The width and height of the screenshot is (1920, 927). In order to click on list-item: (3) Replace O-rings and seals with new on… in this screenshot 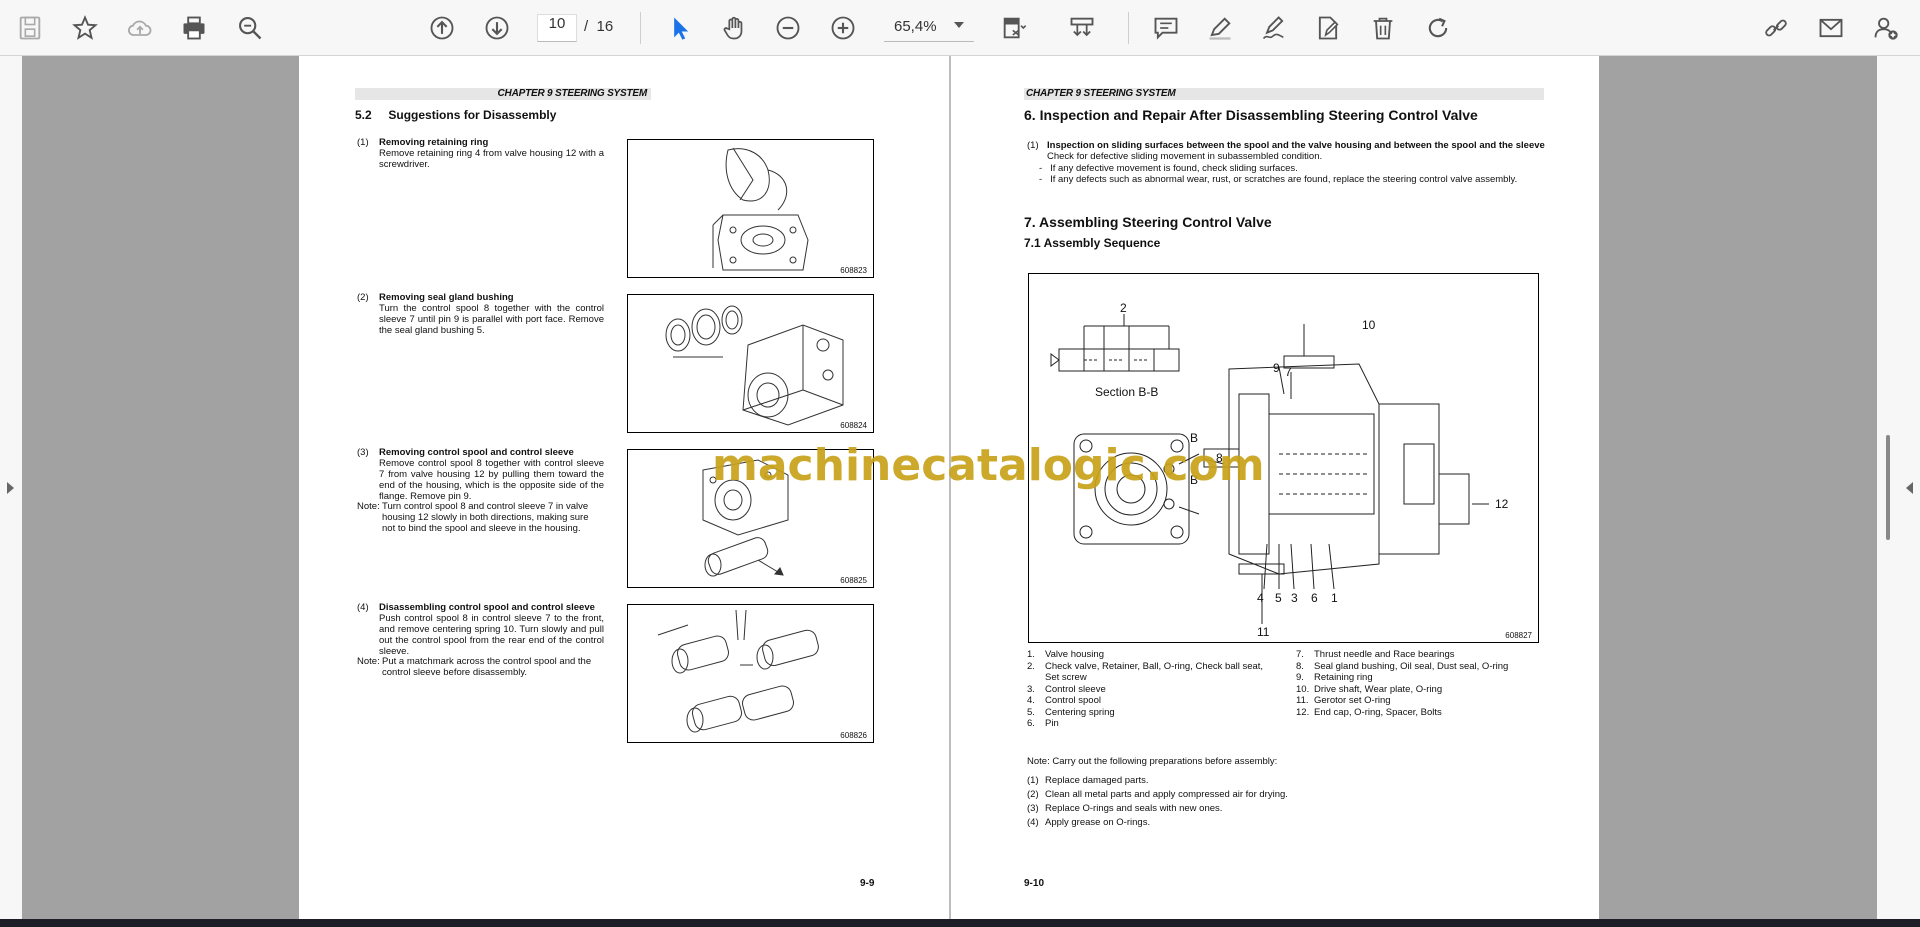, I will do `click(1125, 808)`.